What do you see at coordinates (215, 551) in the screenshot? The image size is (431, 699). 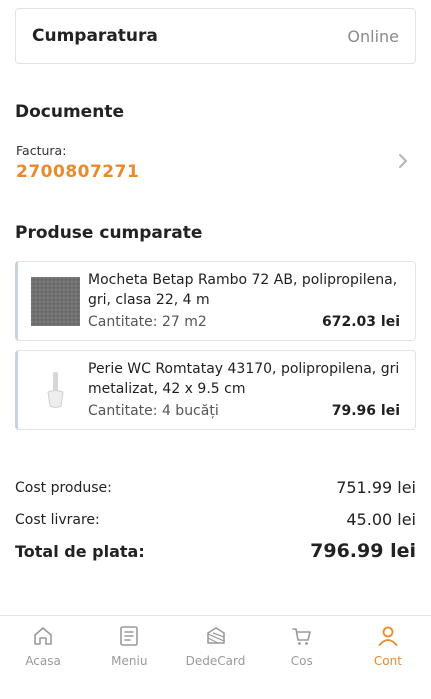 I see `total-row: Total de plata: 796.99 lei` at bounding box center [215, 551].